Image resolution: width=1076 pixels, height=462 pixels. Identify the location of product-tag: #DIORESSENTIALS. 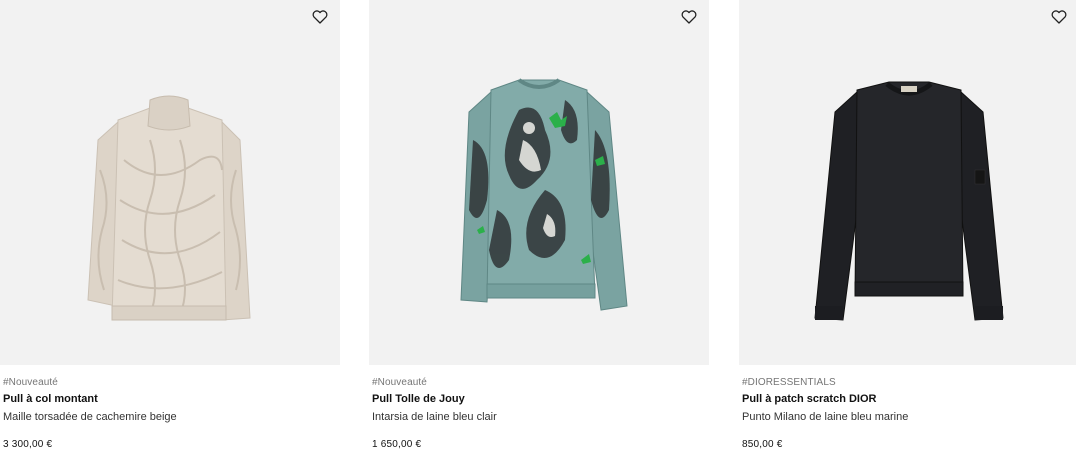
(789, 382).